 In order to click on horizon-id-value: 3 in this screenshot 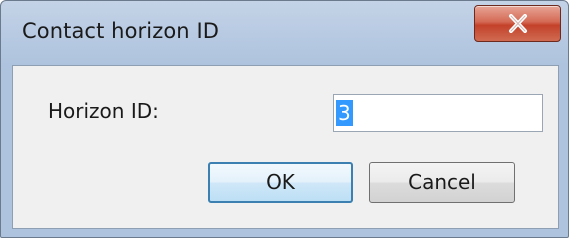, I will do `click(344, 113)`.